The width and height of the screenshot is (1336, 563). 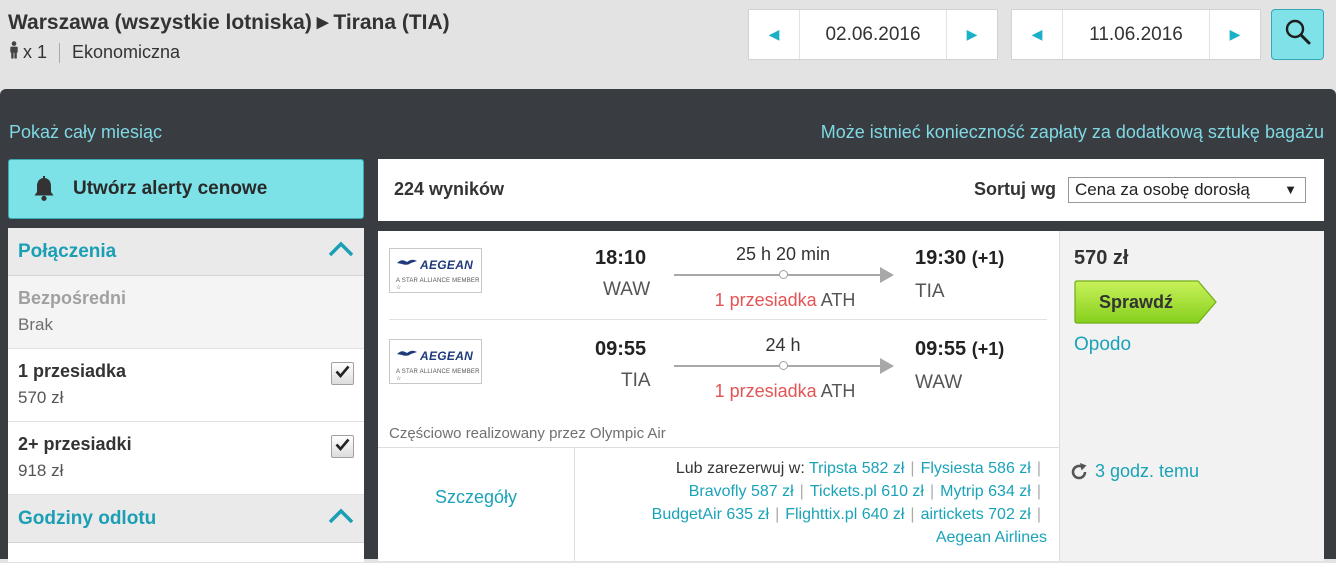 I want to click on magnifier-icon, so click(x=1298, y=34).